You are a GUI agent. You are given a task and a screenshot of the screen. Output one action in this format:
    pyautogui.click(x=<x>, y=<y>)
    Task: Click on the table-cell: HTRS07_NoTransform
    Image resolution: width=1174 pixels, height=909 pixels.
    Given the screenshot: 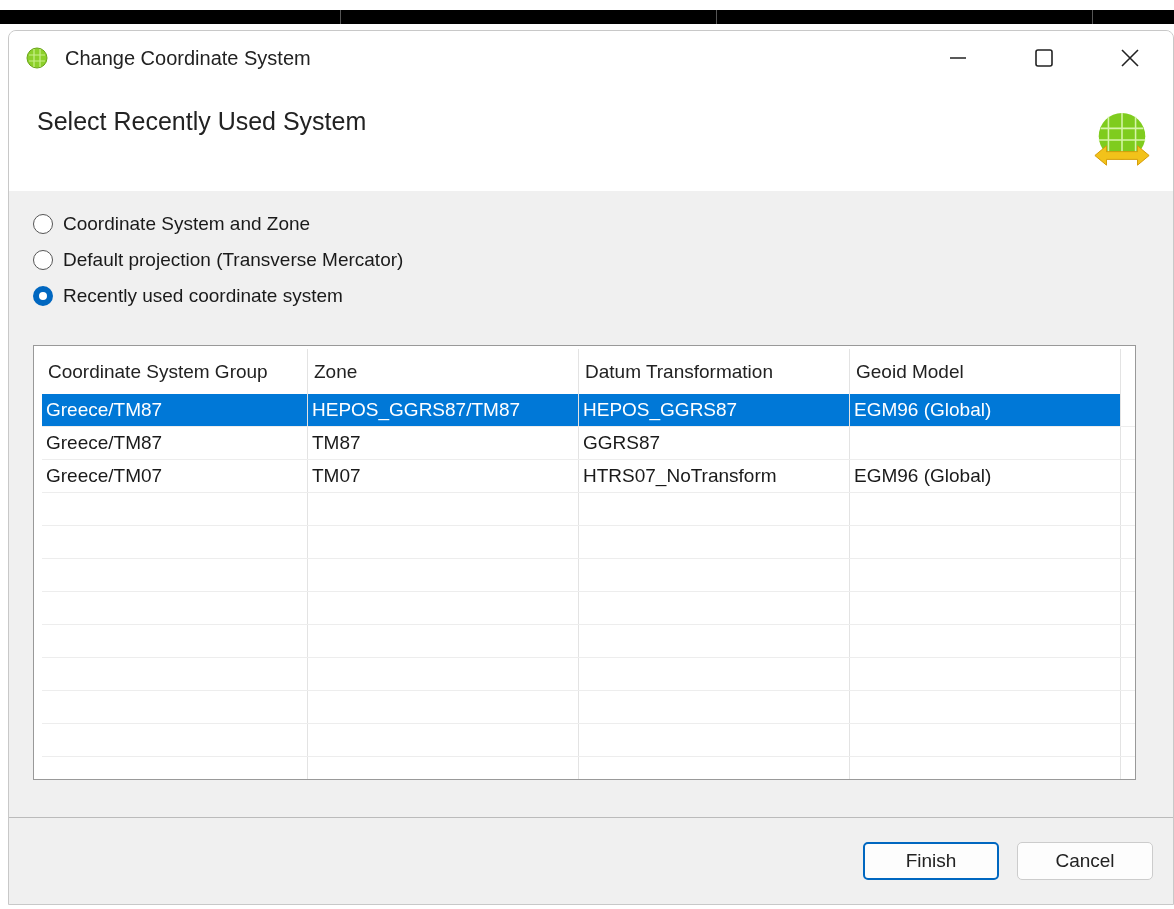 What is the action you would take?
    pyautogui.click(x=714, y=476)
    